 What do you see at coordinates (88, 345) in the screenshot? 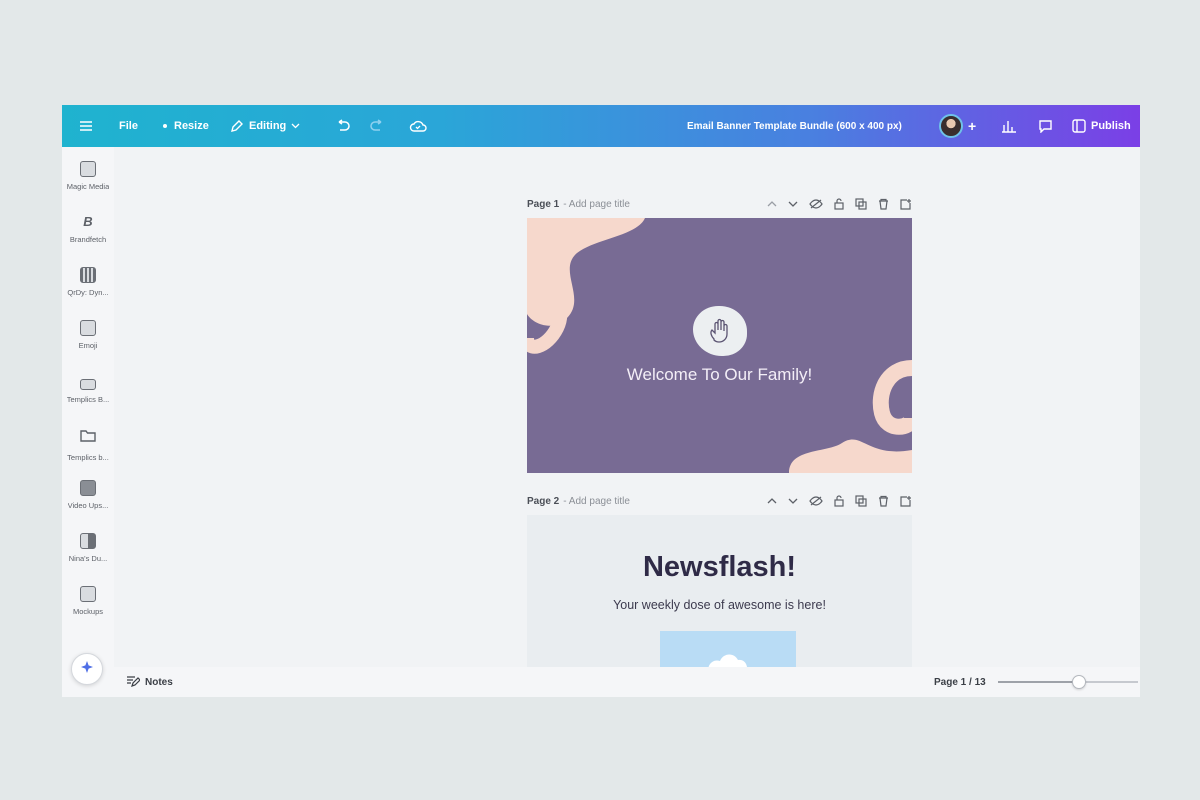
I see `sidebar-item-label: Emoji` at bounding box center [88, 345].